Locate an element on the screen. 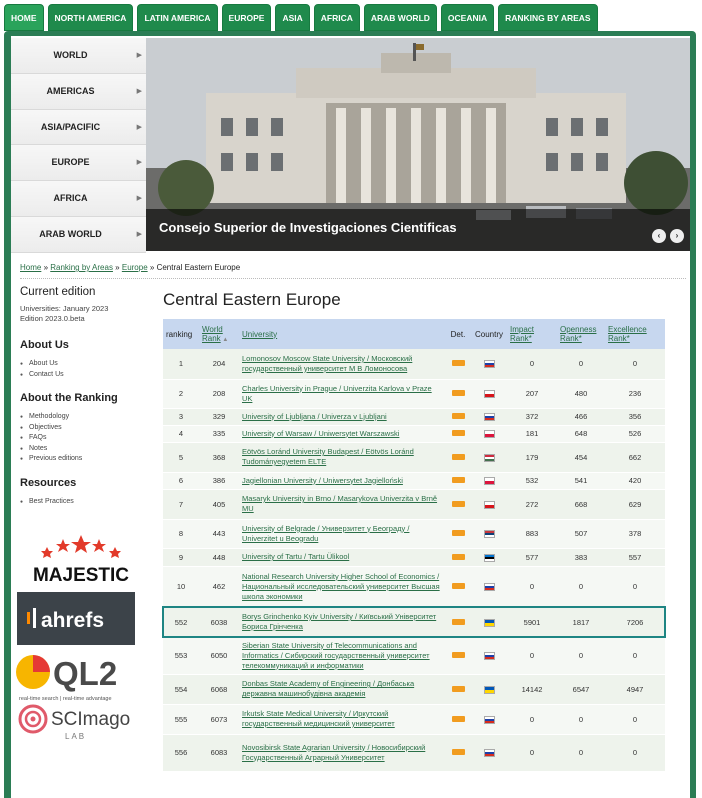  region-item-europe: EUROPE ▶ is located at coordinates (78, 163).